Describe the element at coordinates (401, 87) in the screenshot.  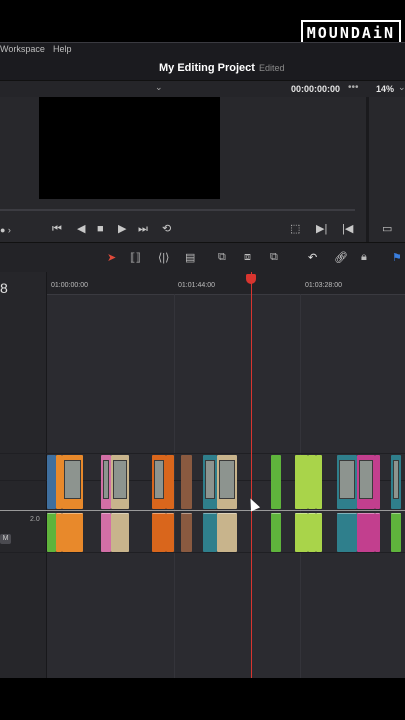
I see `zoom-chevron-icon: ⌄` at that location.